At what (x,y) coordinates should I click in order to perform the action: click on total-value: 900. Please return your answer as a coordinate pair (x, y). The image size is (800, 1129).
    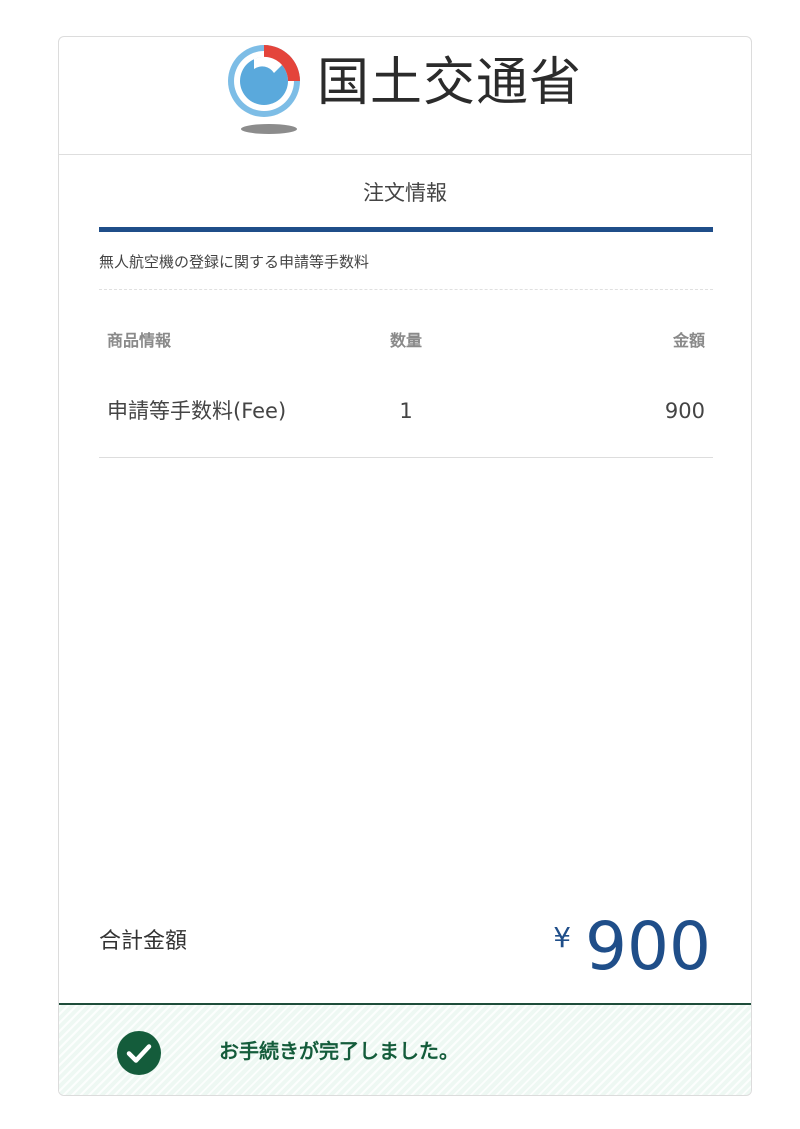
    Looking at the image, I should click on (648, 946).